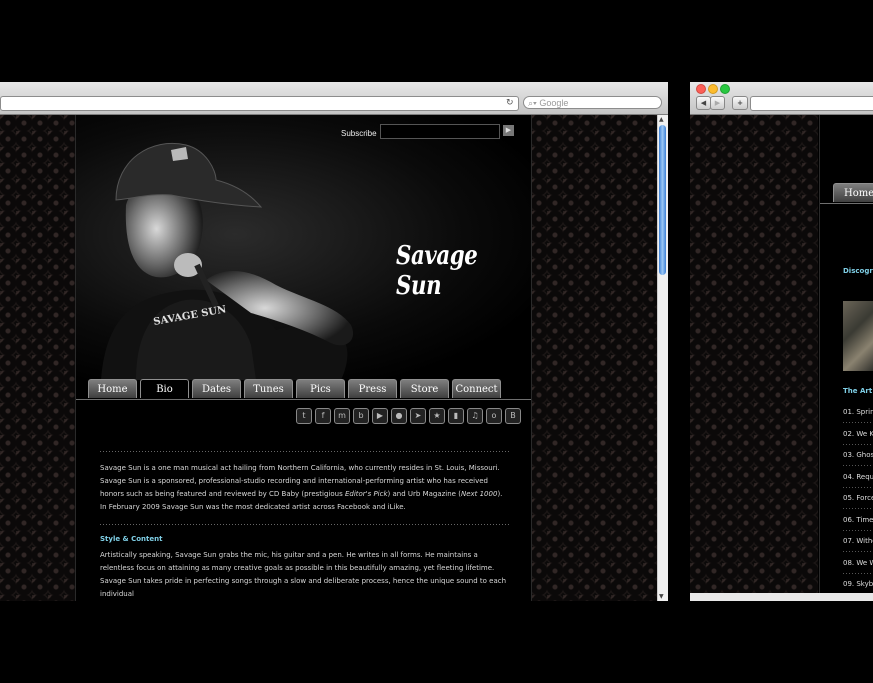  Describe the element at coordinates (164, 388) in the screenshot. I see `tab-bio: Bio` at that location.